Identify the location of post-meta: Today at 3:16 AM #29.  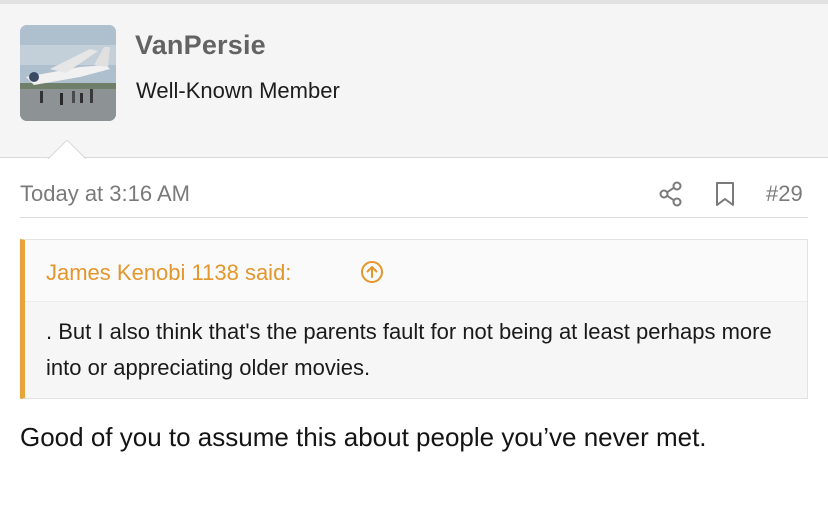
(414, 198).